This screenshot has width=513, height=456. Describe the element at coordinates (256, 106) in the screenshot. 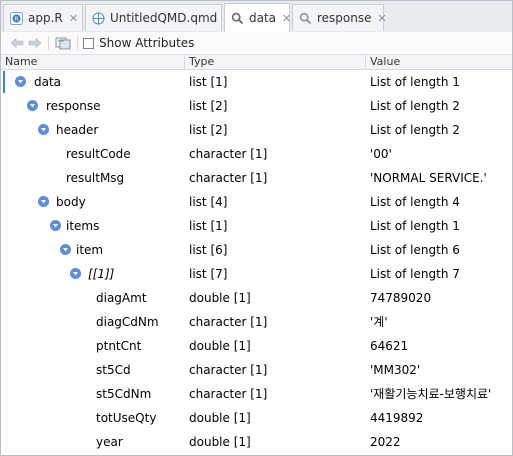

I see `tree-row: response list [2] List of length 2` at that location.